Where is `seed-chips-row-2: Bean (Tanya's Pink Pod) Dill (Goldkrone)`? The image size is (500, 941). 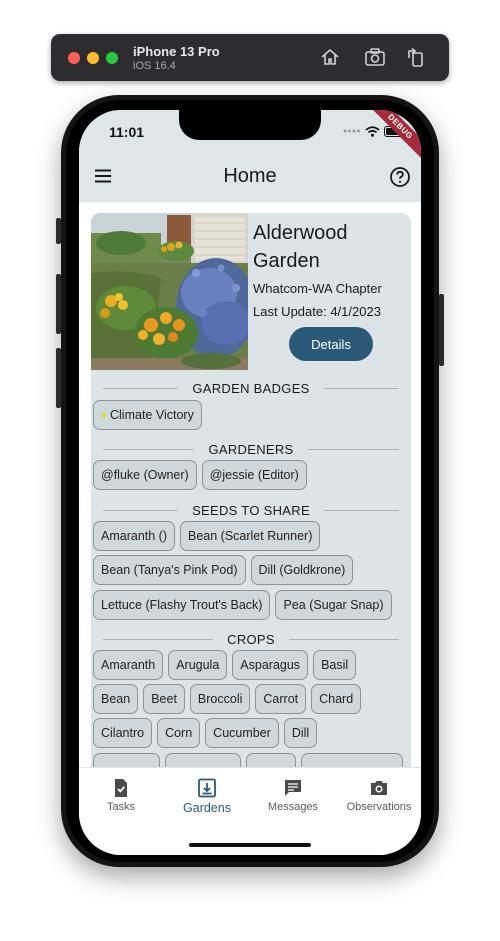
seed-chips-row-2: Bean (Tanya's Pink Pod) Dill (Goldkrone) is located at coordinates (223, 570).